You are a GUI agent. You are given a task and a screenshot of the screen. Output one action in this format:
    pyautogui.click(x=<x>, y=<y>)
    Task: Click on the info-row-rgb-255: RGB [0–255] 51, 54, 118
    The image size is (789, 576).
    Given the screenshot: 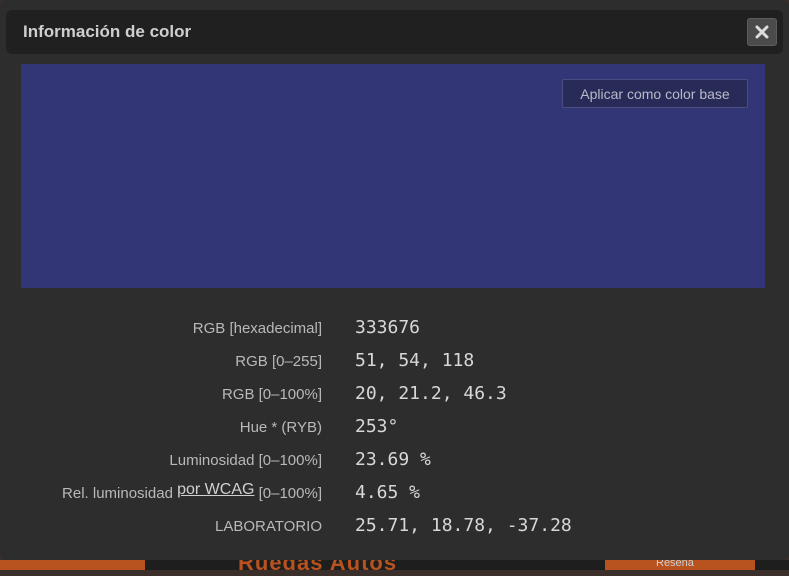 What is the action you would take?
    pyautogui.click(x=394, y=360)
    